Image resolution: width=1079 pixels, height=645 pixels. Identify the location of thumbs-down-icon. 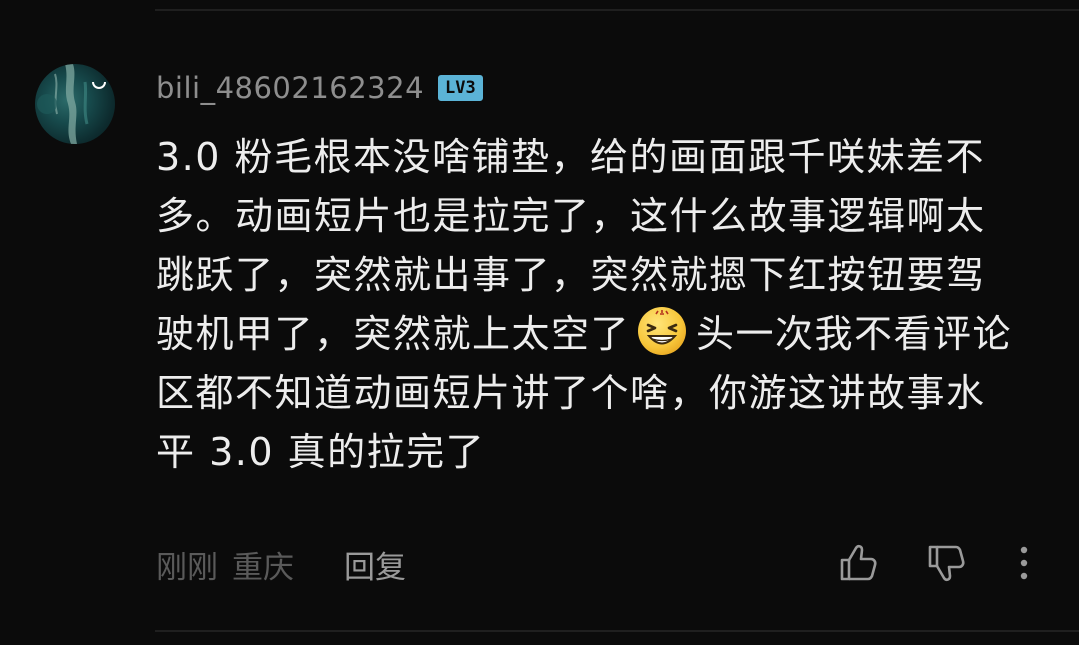
(946, 563).